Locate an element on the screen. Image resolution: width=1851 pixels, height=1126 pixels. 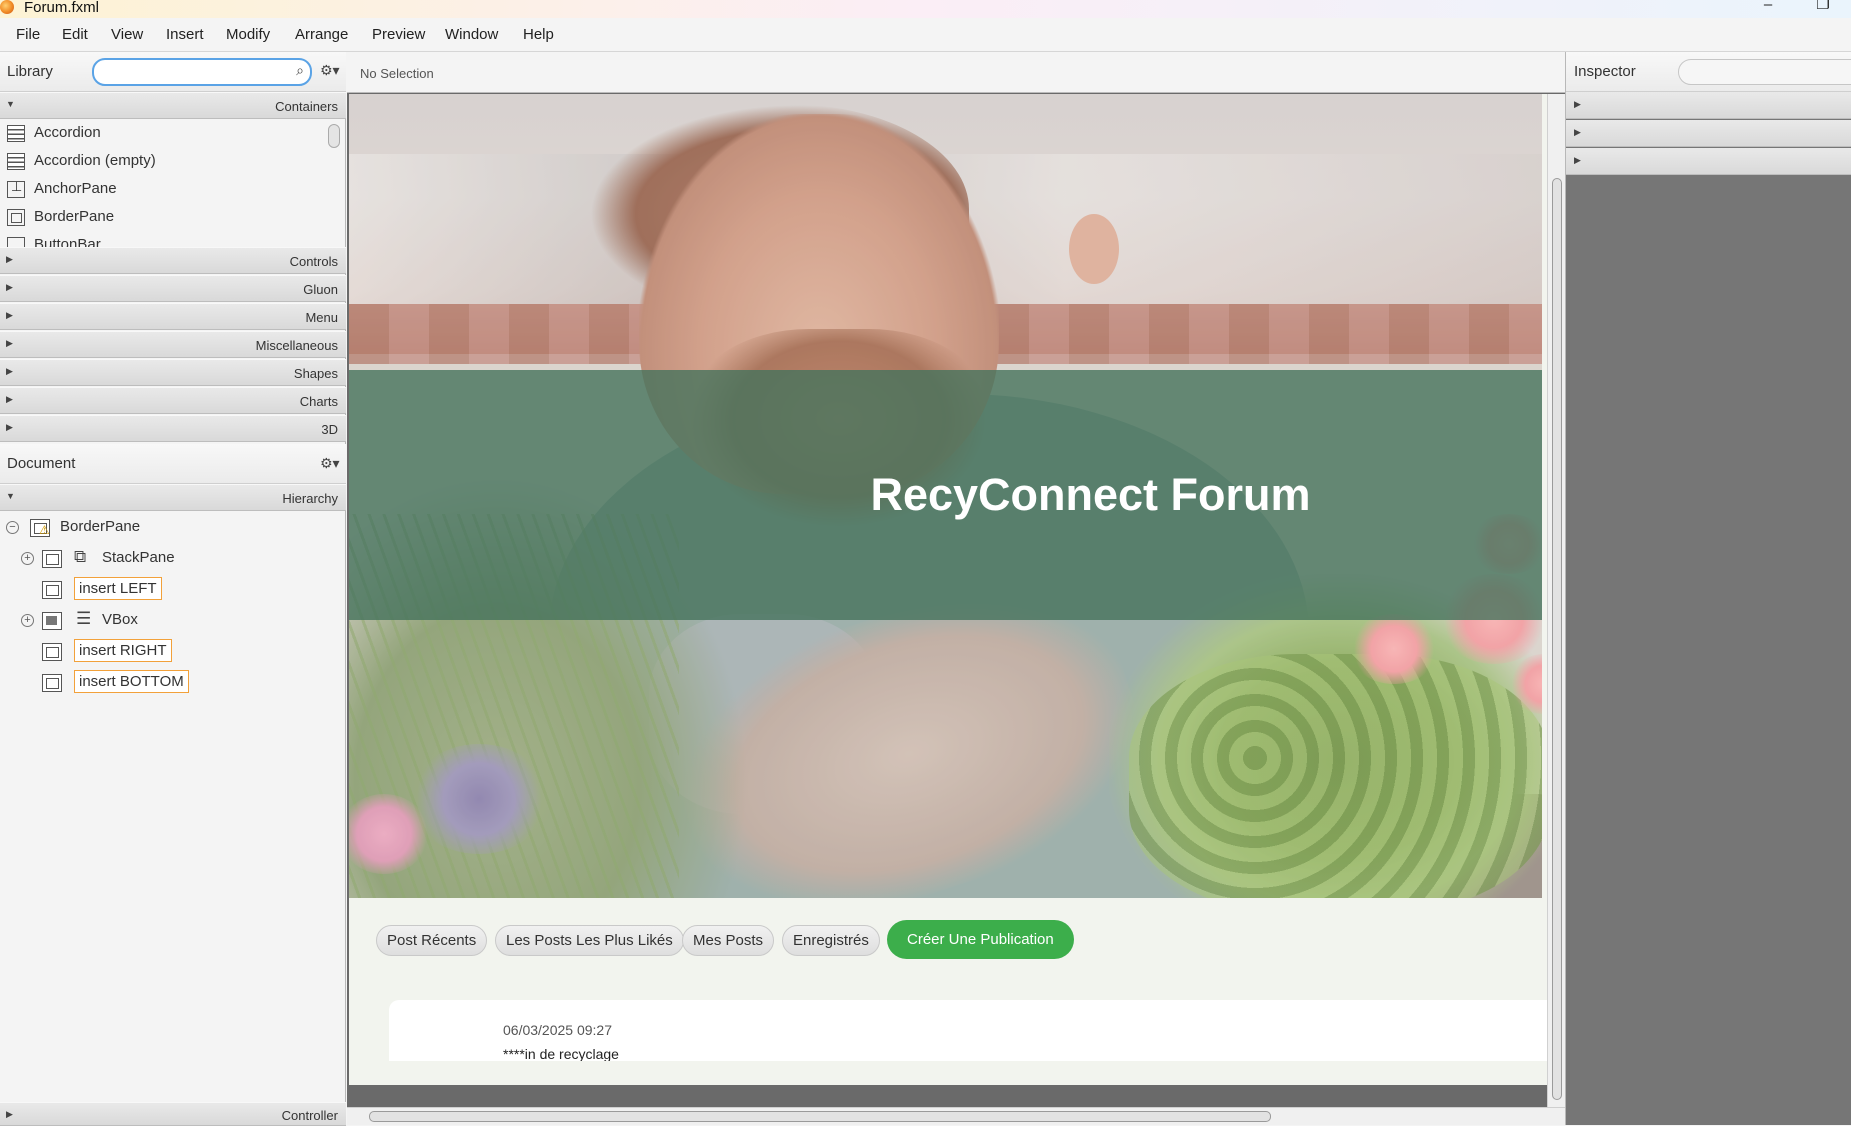
post-date: 06/03/2025 09:27 is located at coordinates (557, 1030).